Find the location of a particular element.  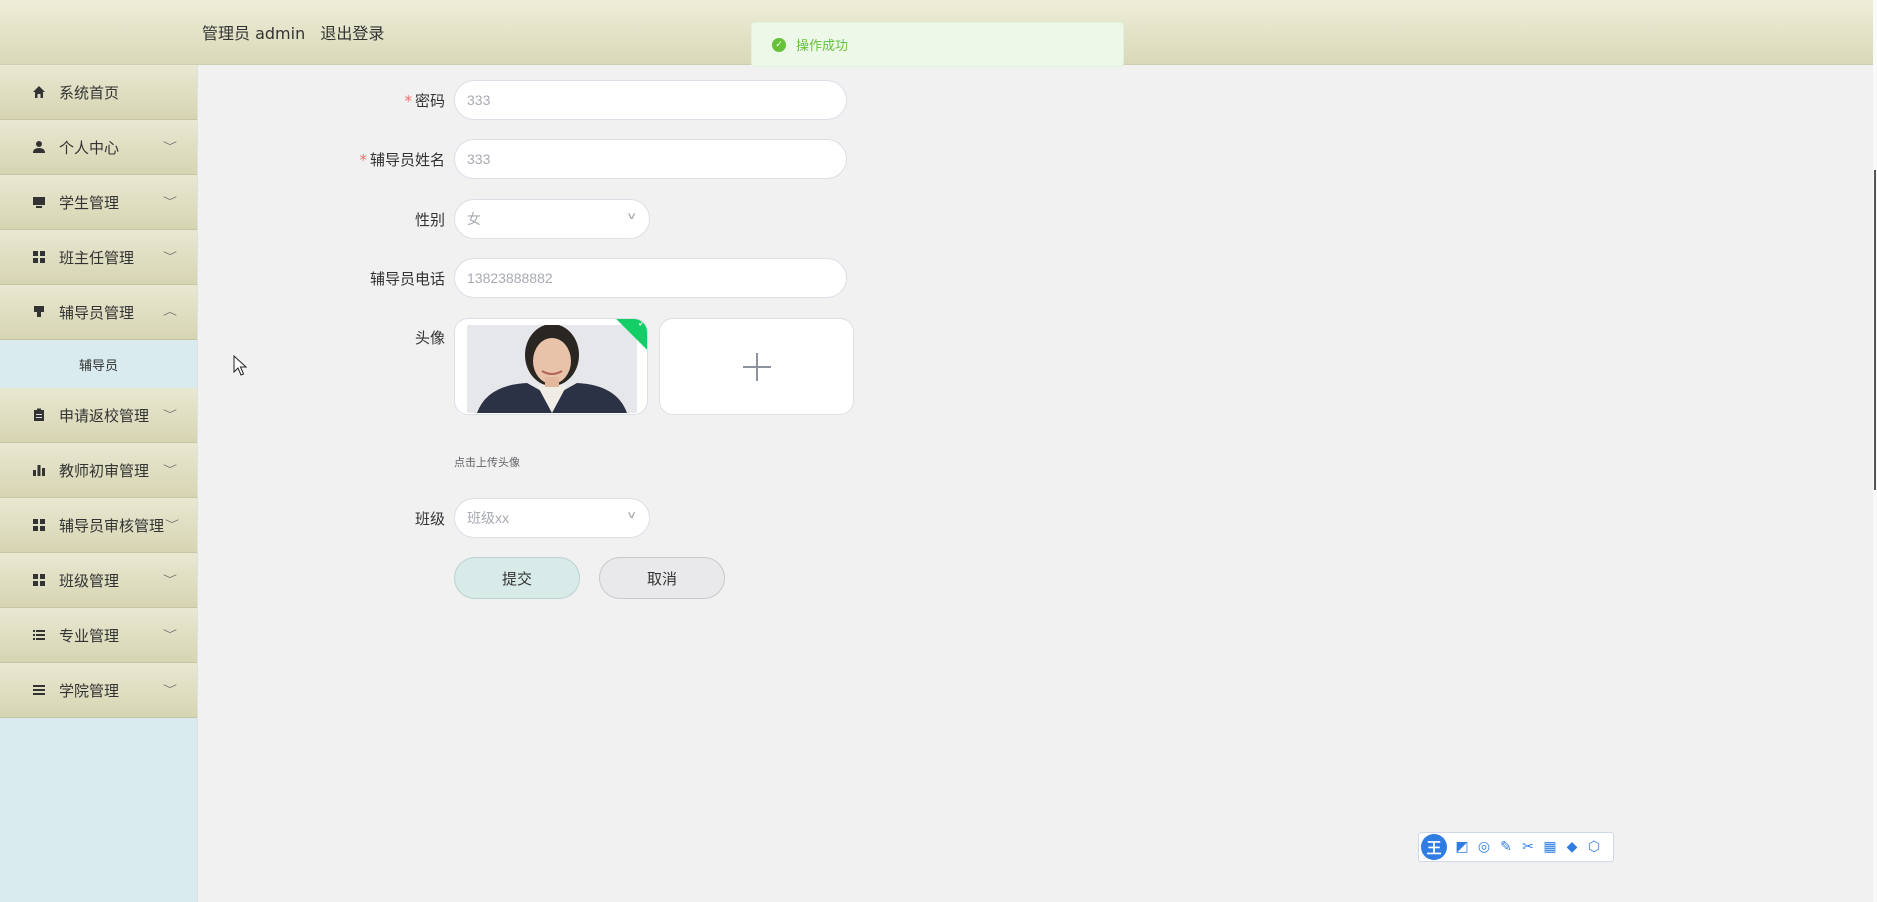

sidebar-item-label: 系统首页 is located at coordinates (89, 92).